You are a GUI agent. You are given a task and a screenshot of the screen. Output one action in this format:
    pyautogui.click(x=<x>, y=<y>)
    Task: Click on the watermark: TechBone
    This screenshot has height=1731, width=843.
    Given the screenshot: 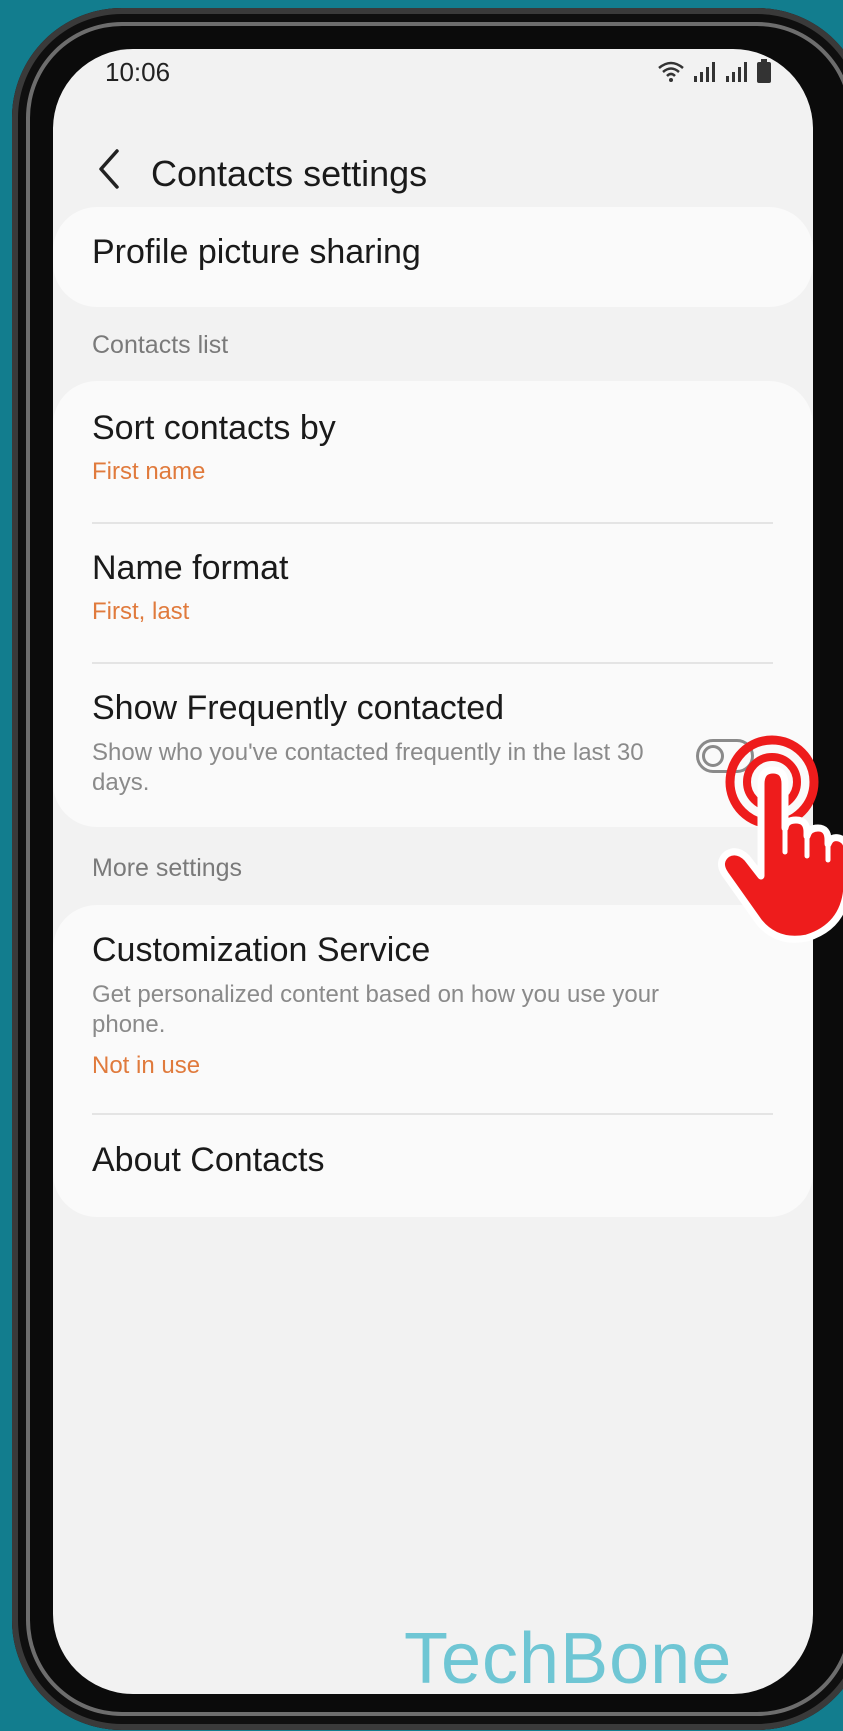 What is the action you would take?
    pyautogui.click(x=568, y=1659)
    